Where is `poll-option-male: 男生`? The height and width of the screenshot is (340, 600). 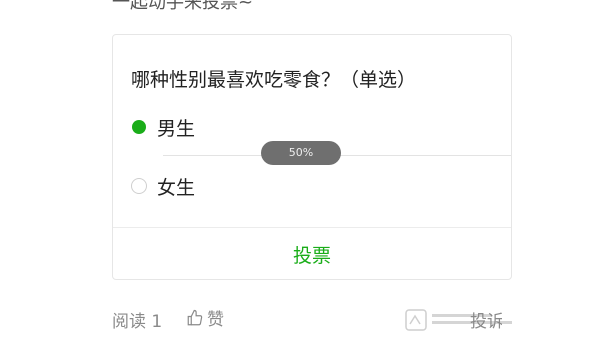
poll-option-male: 男生 is located at coordinates (163, 127).